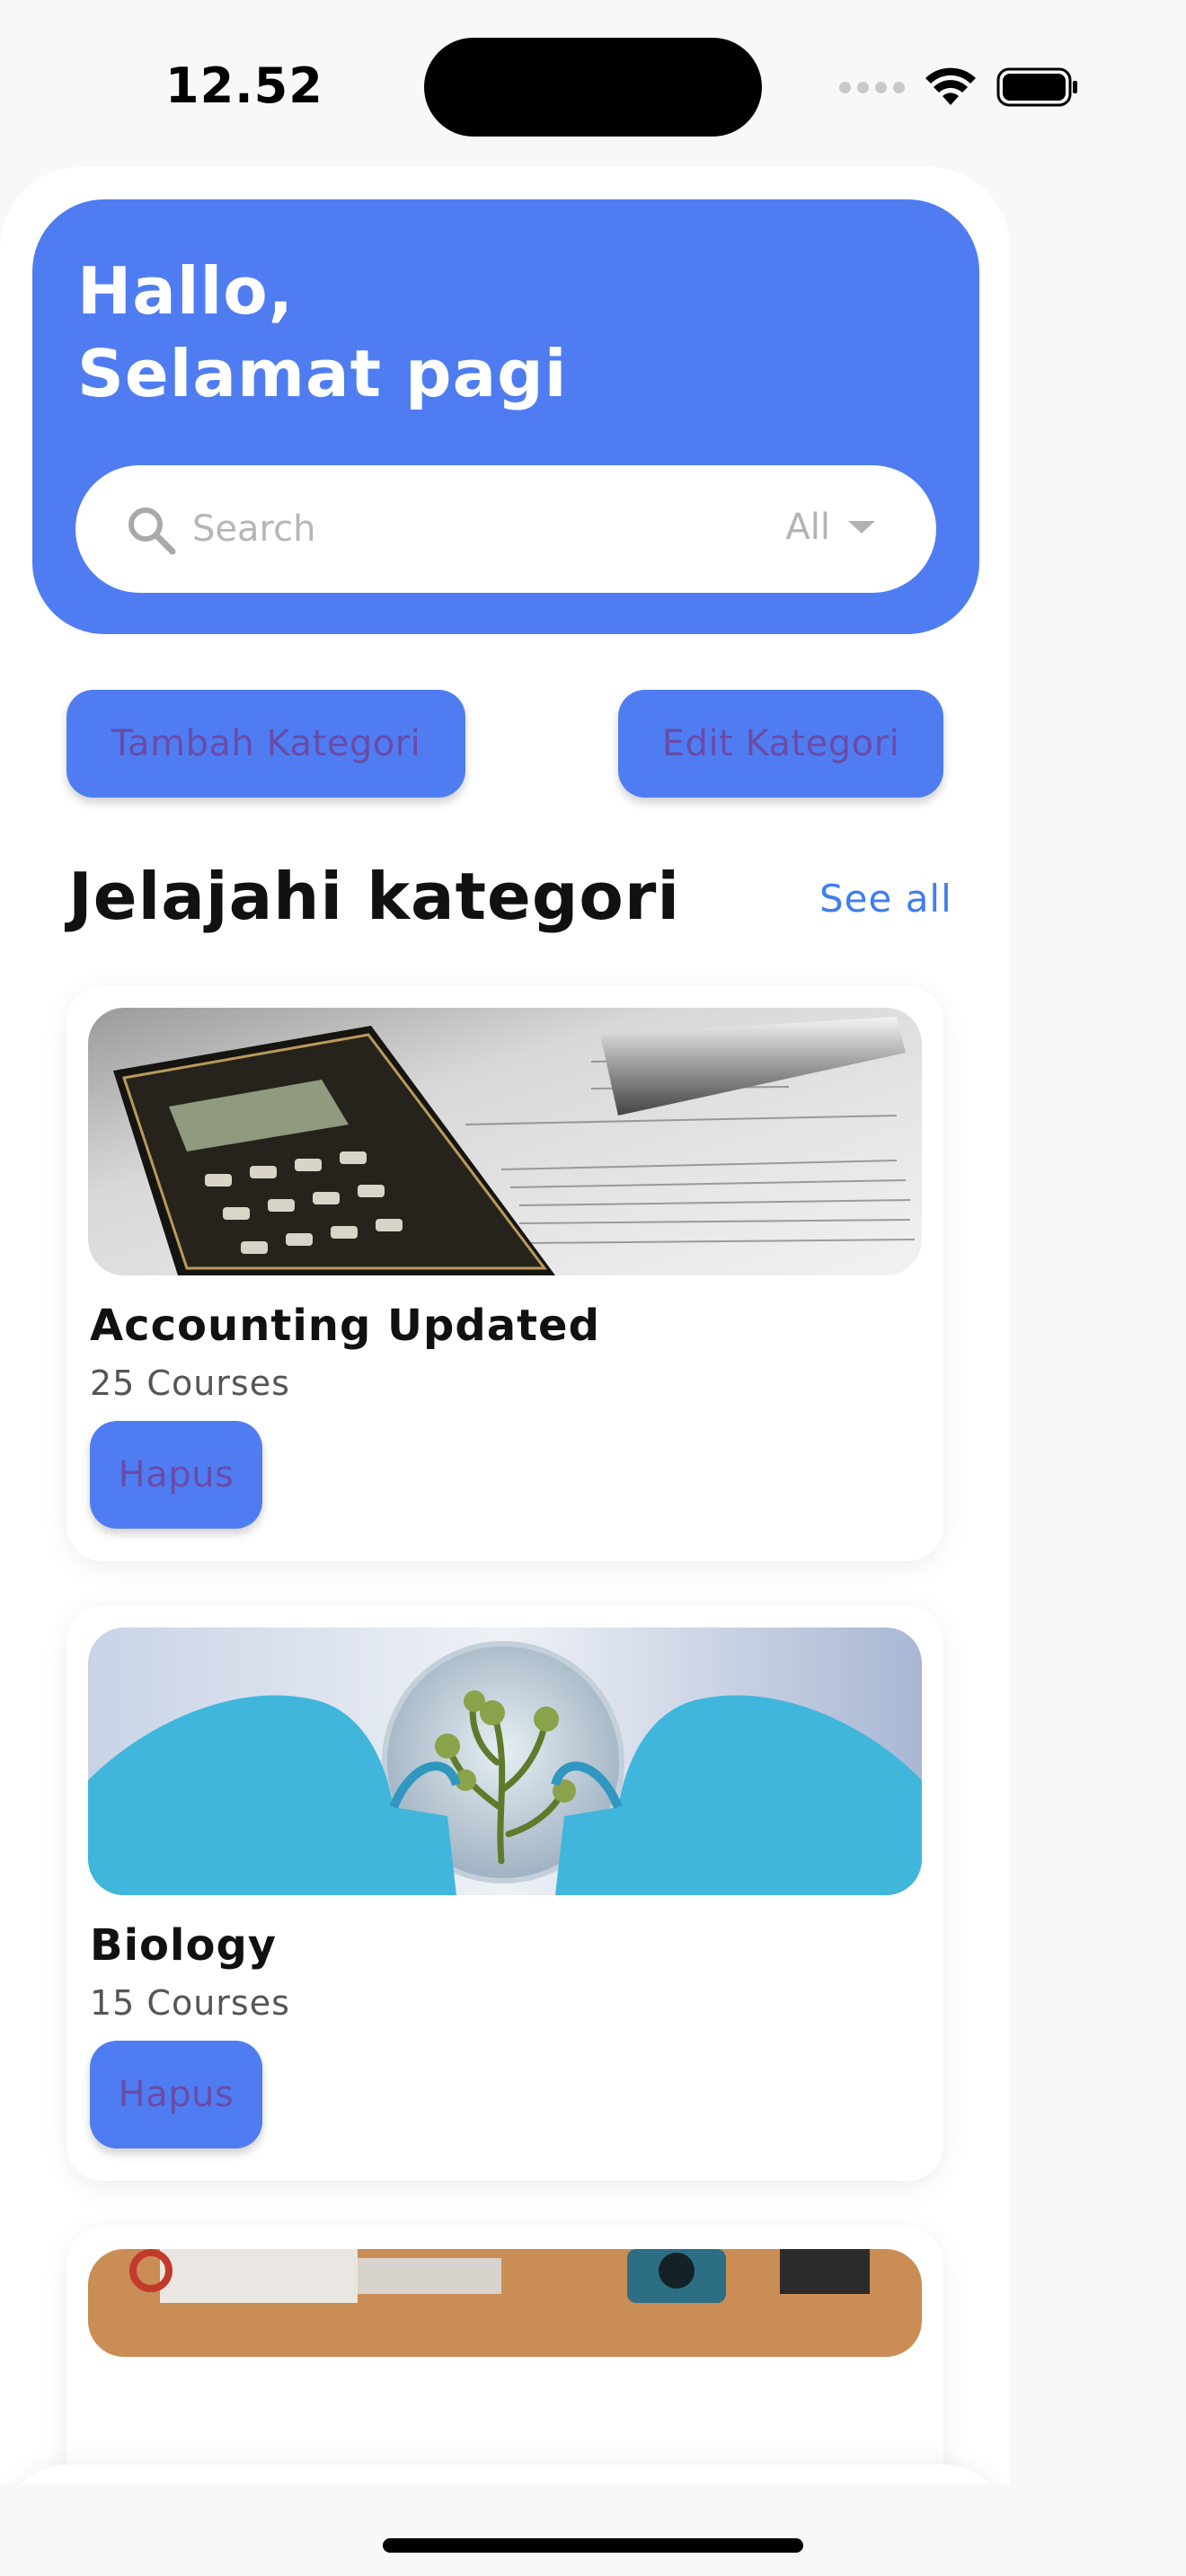  Describe the element at coordinates (861, 527) in the screenshot. I see `caret-down-icon` at that location.